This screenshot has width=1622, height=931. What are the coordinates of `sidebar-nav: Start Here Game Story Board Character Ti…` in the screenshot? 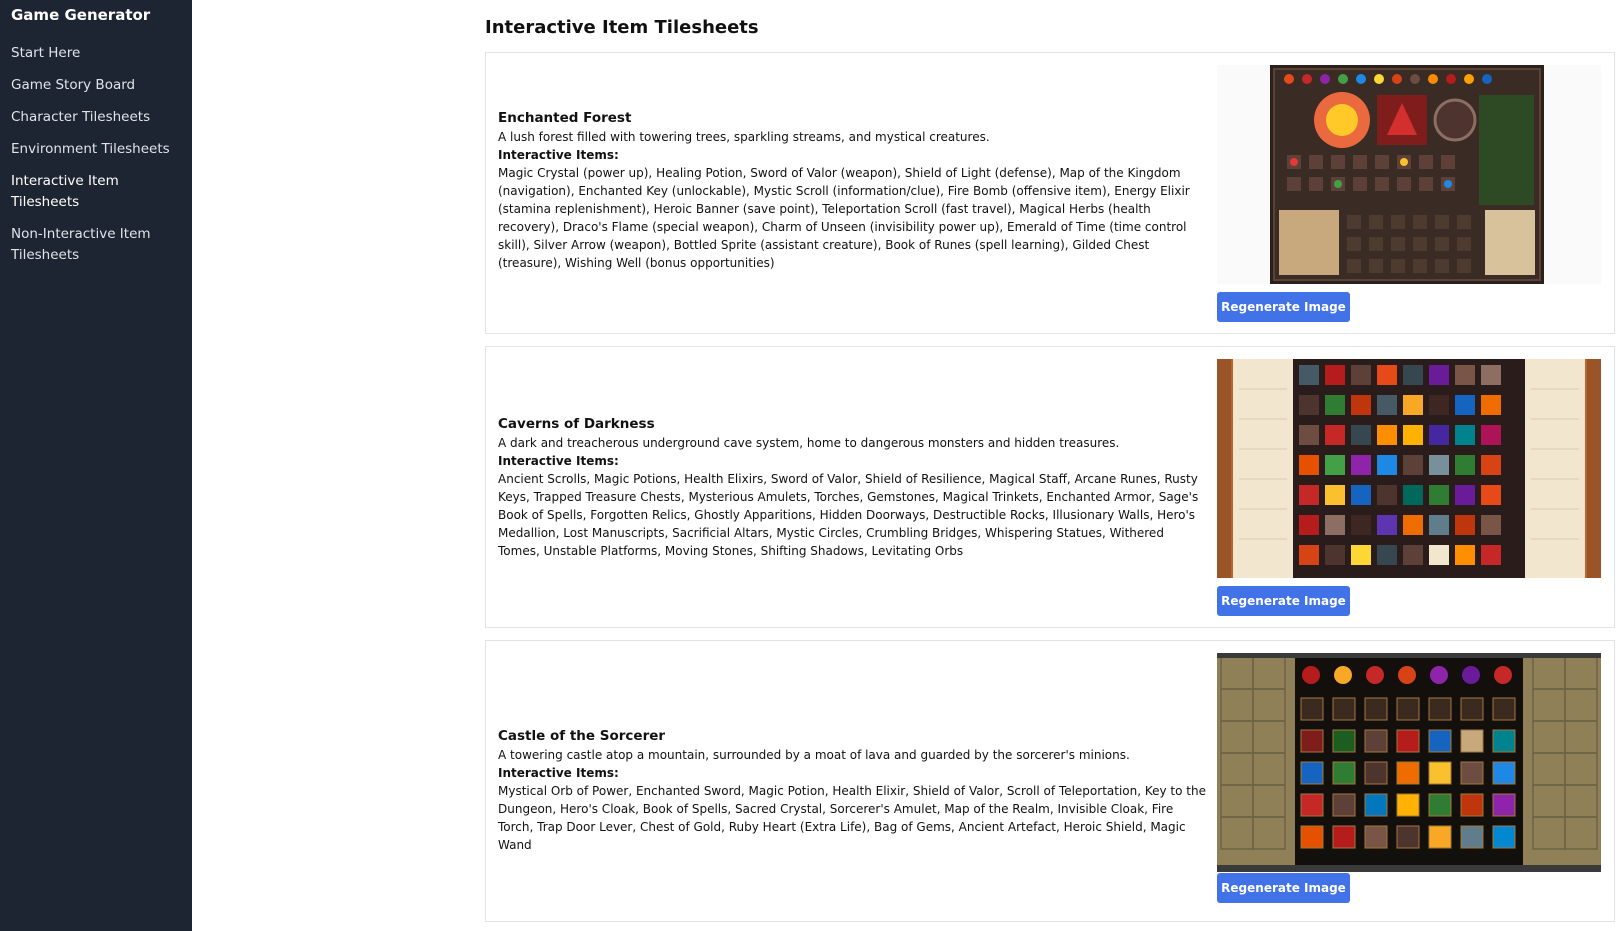 It's located at (96, 158).